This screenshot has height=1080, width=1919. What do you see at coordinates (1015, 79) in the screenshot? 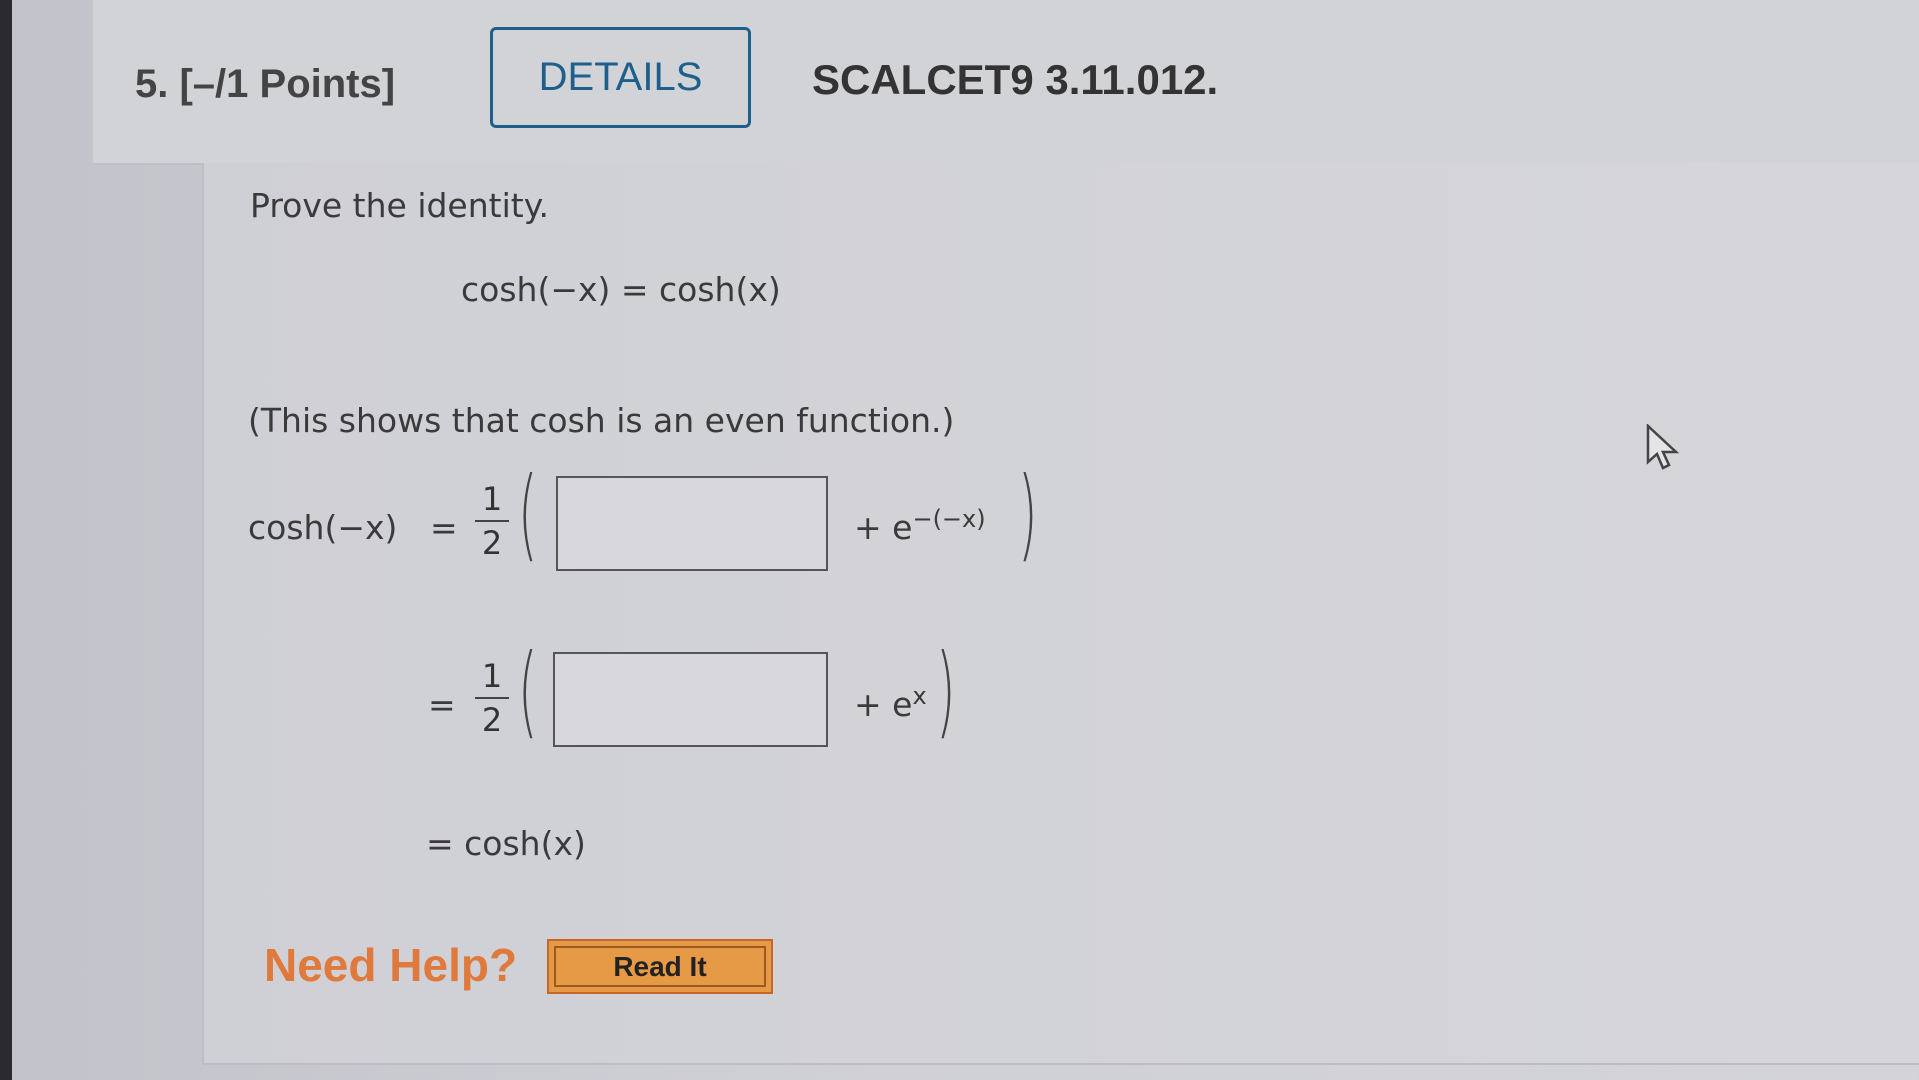
I see `question-code: SCALCET9 3.11.012.` at bounding box center [1015, 79].